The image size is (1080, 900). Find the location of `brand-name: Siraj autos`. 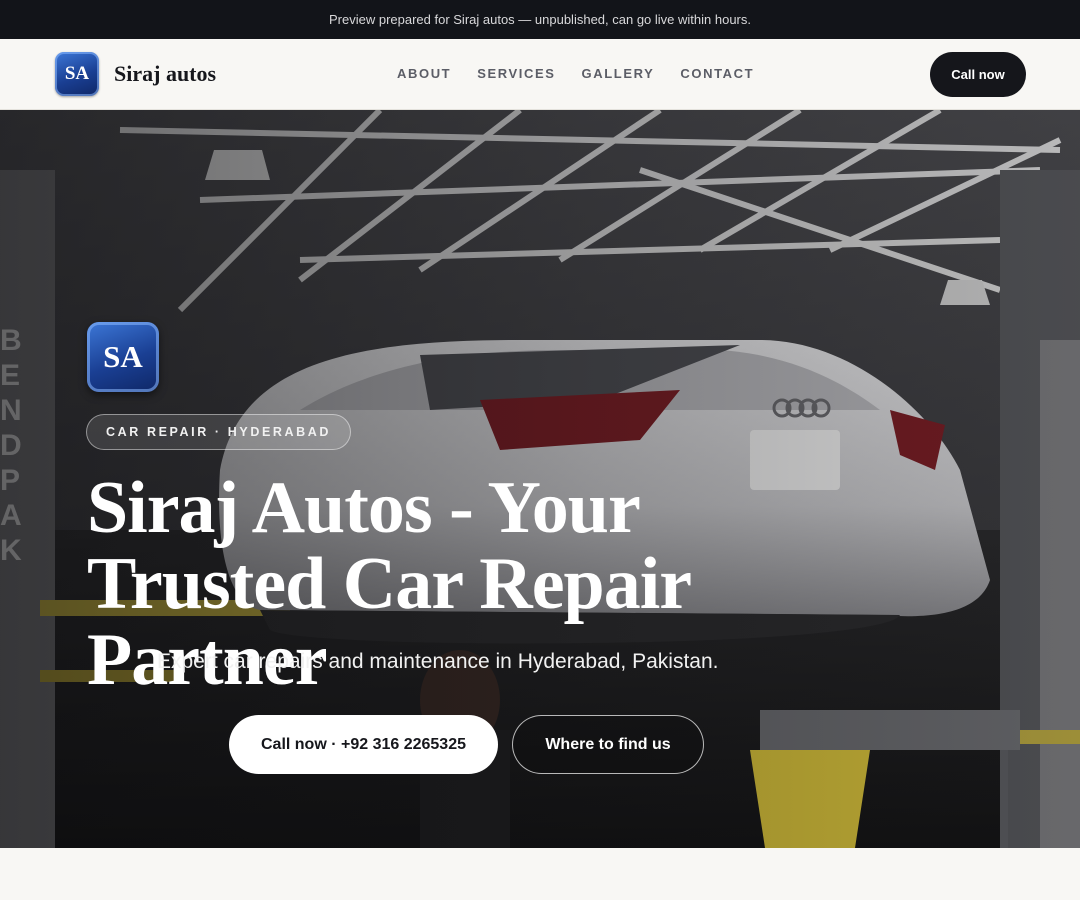

brand-name: Siraj autos is located at coordinates (165, 74).